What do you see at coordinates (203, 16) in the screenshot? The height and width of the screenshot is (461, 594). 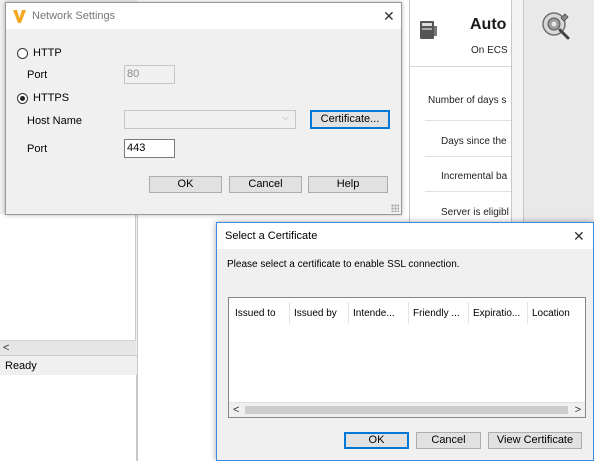 I see `dialog-title-bar: Network Settings ✕` at bounding box center [203, 16].